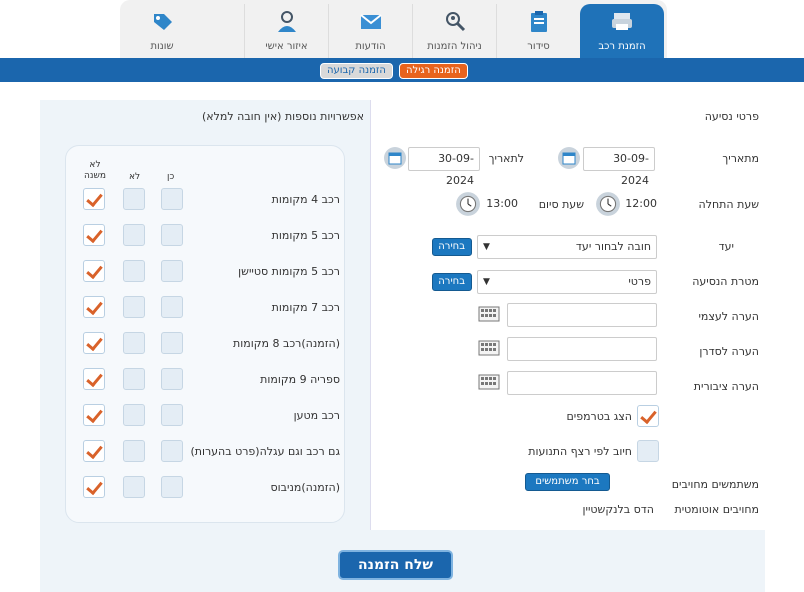 Image resolution: width=804 pixels, height=592 pixels. I want to click on send-order-button: שלח הזמנה, so click(395, 565).